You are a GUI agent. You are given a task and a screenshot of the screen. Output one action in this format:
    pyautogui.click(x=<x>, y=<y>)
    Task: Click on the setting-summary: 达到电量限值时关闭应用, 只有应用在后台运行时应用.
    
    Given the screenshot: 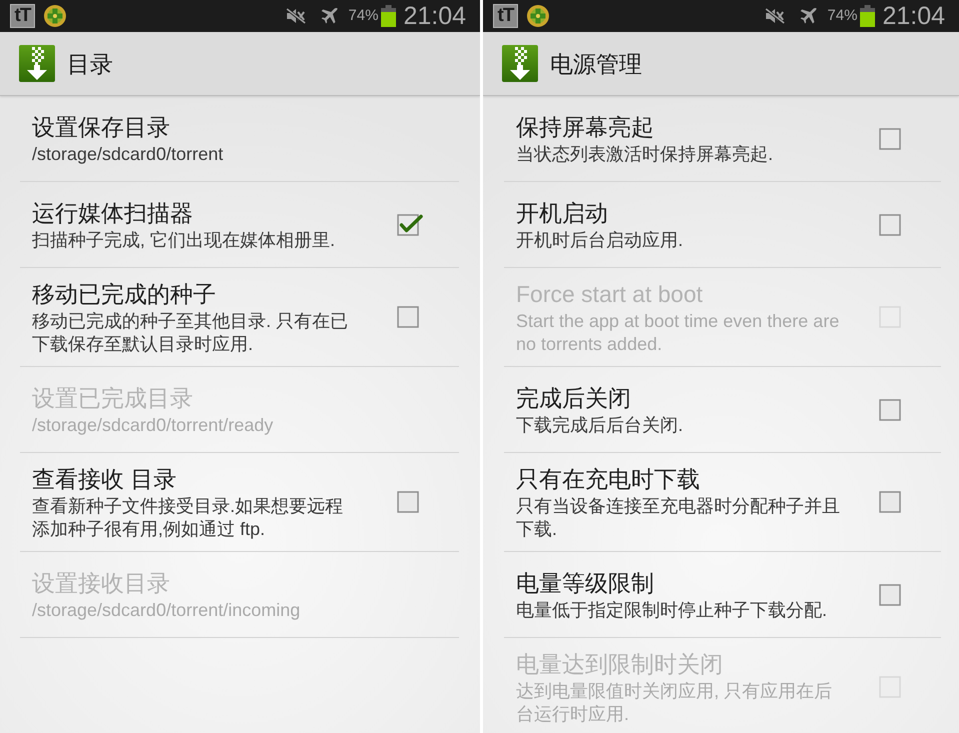 What is the action you would take?
    pyautogui.click(x=675, y=703)
    